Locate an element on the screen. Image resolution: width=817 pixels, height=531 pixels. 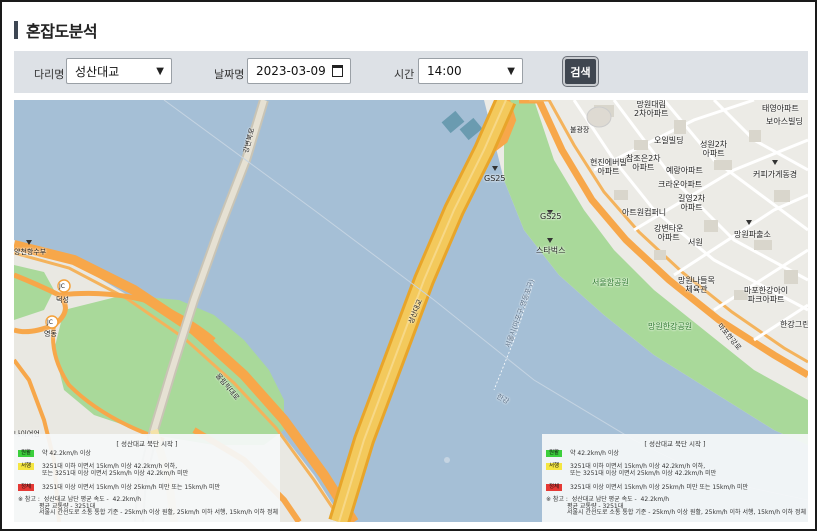
calendar-icon is located at coordinates (337, 71).